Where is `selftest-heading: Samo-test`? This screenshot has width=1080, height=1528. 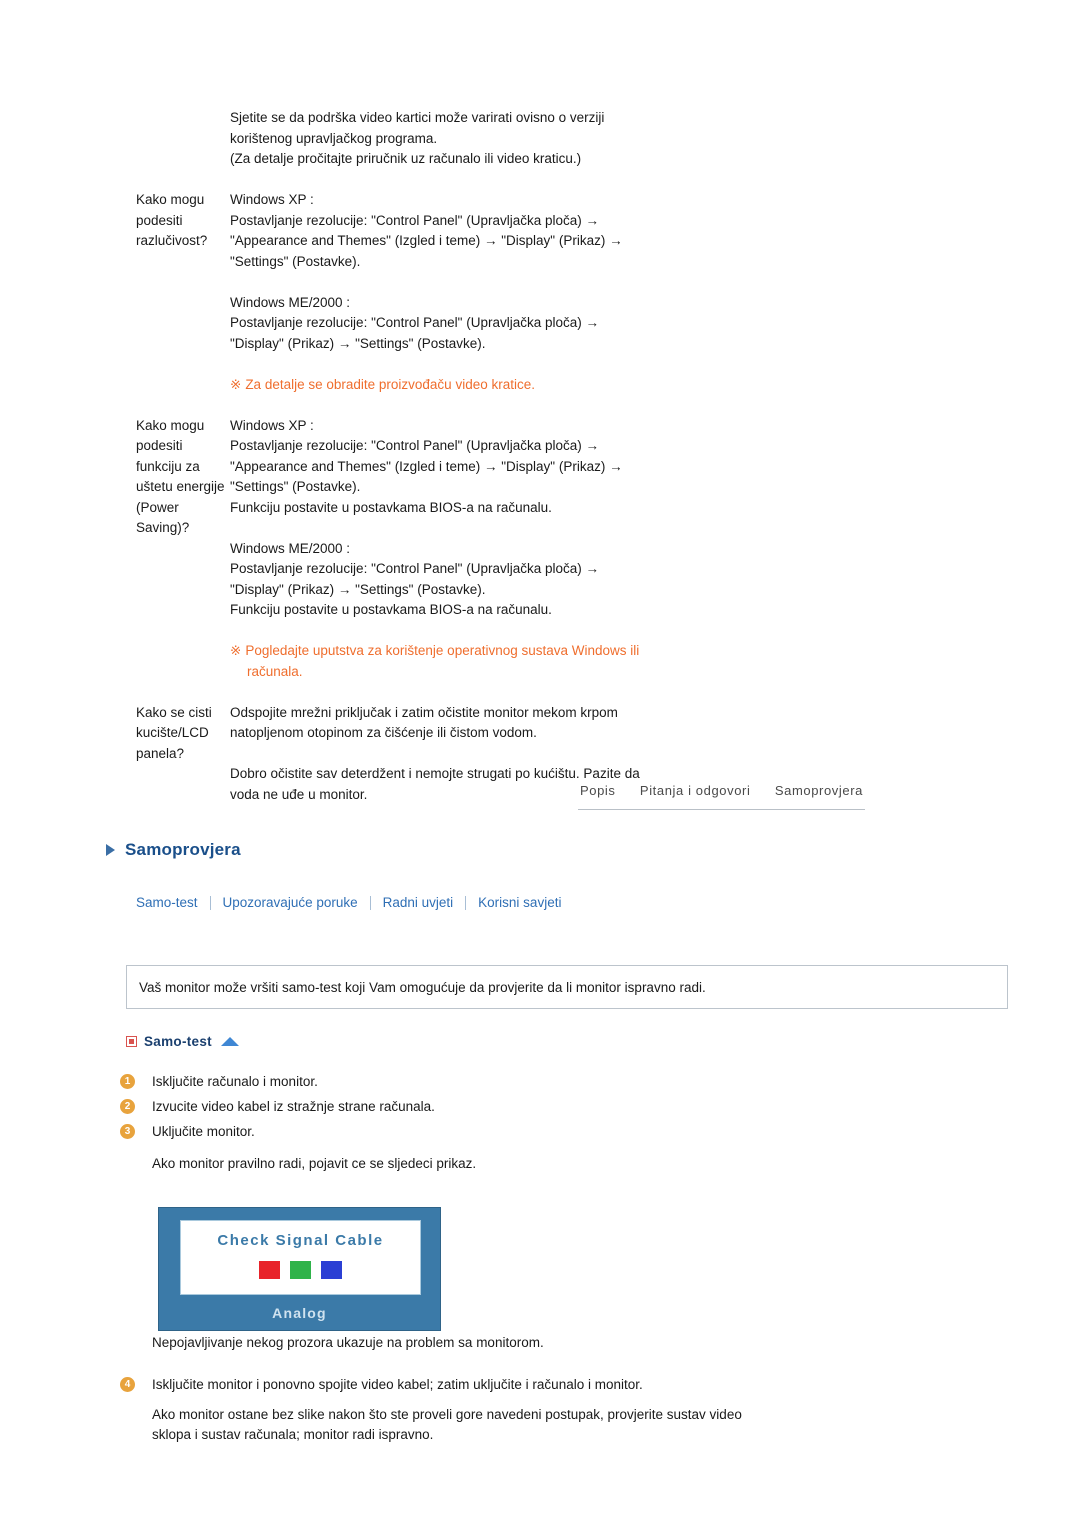
selftest-heading: Samo-test is located at coordinates (182, 1041).